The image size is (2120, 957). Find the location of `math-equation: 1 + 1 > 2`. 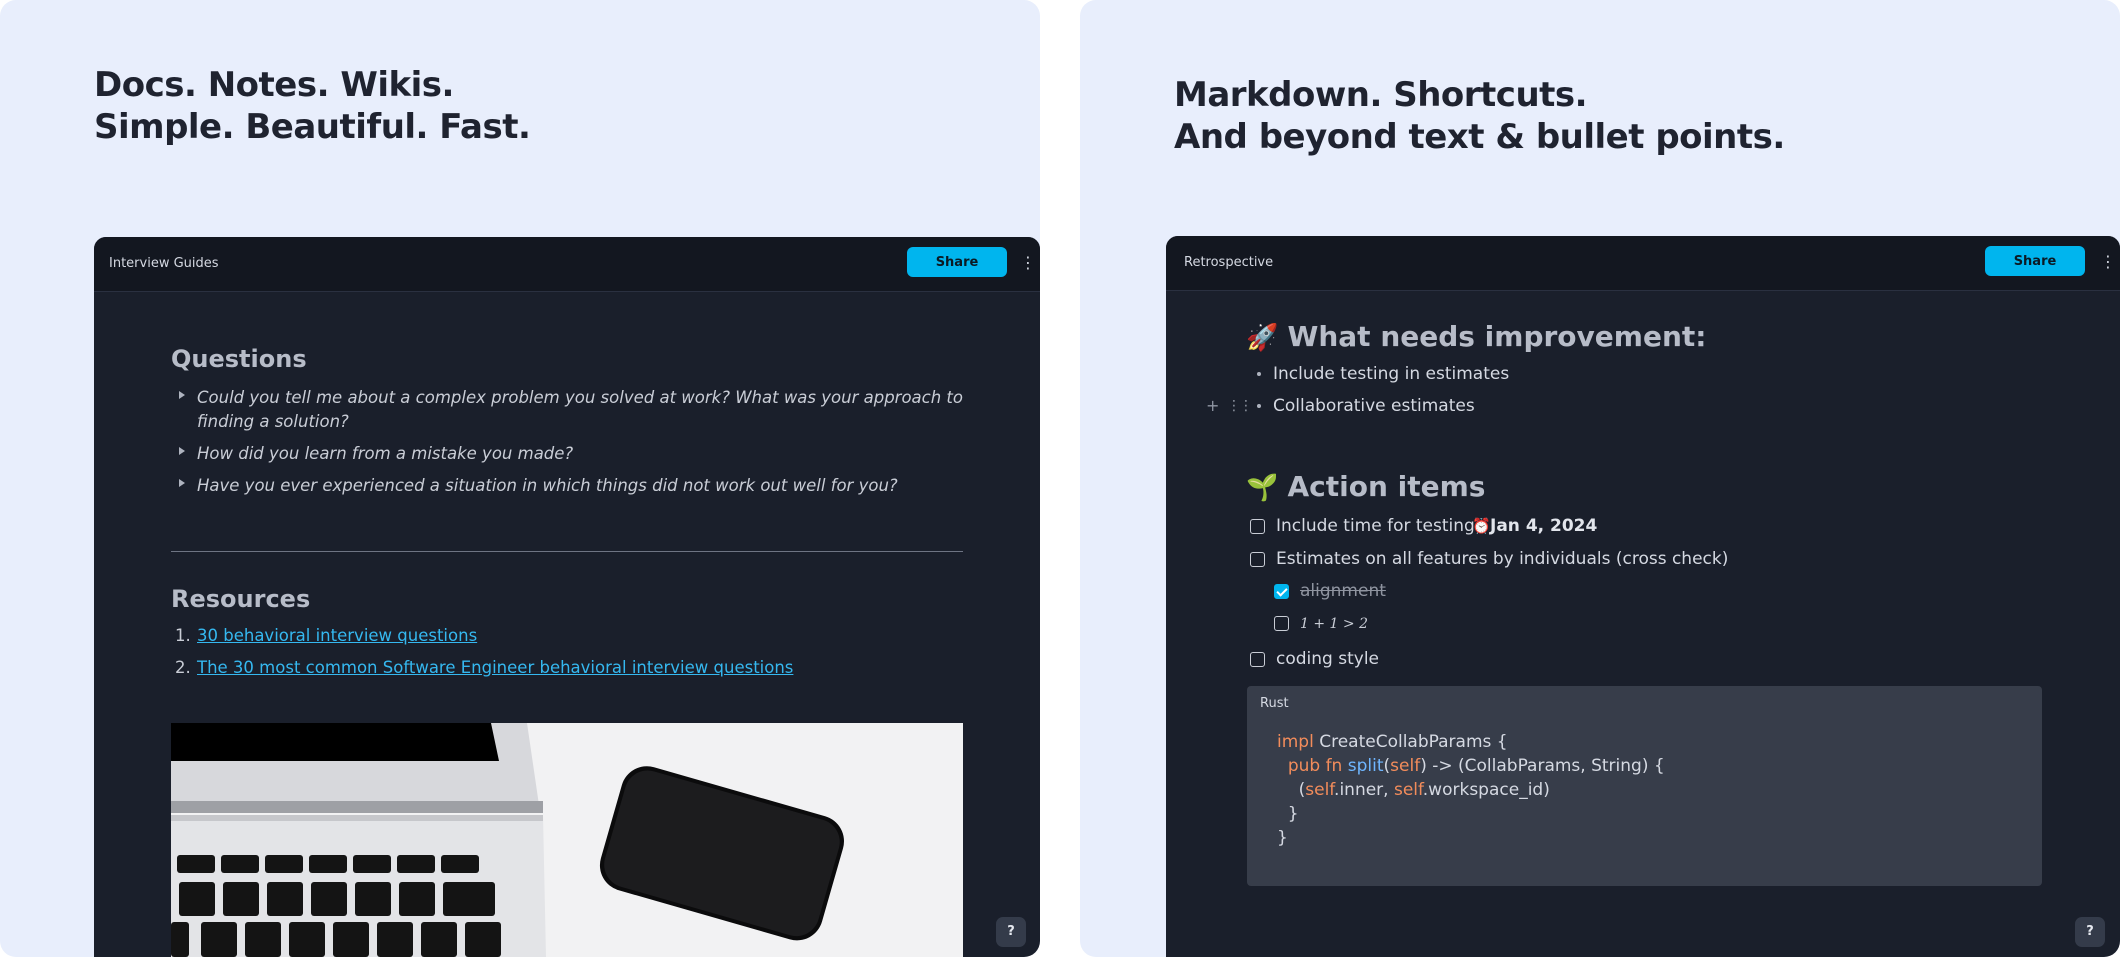

math-equation: 1 + 1 > 2 is located at coordinates (1334, 624).